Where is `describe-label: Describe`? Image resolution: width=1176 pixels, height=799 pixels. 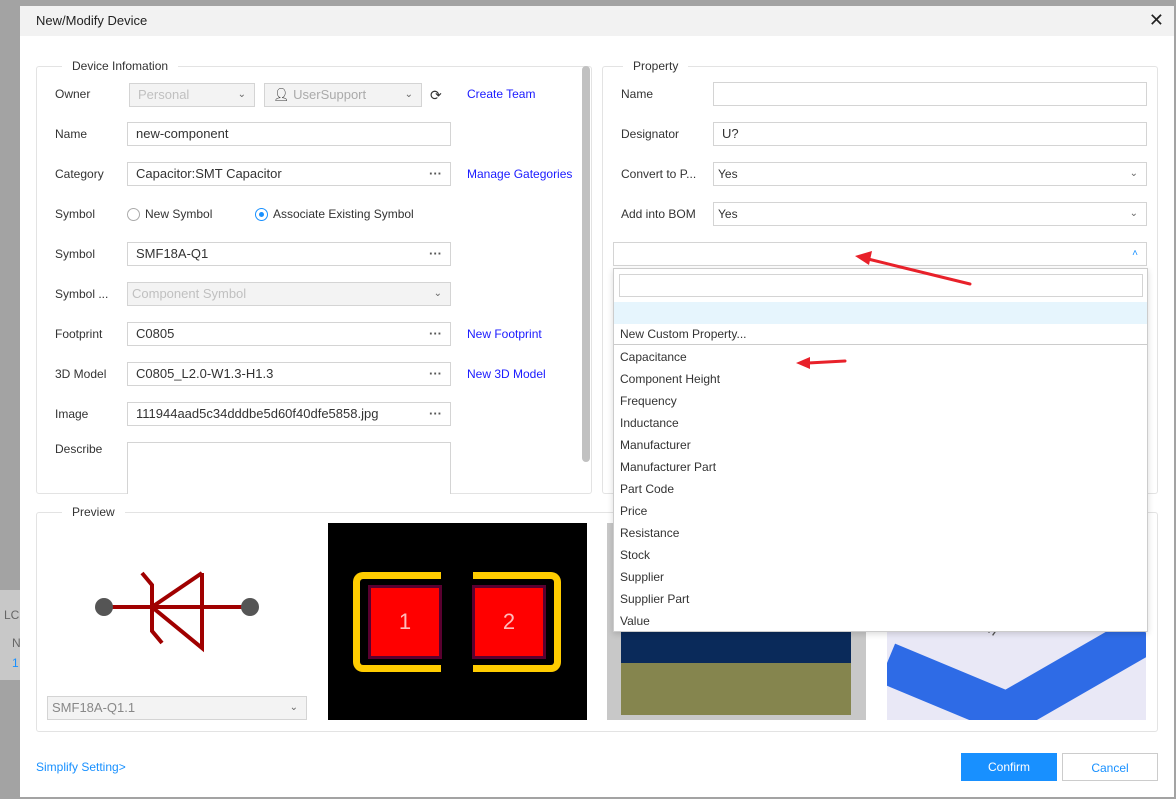
describe-label: Describe is located at coordinates (79, 449).